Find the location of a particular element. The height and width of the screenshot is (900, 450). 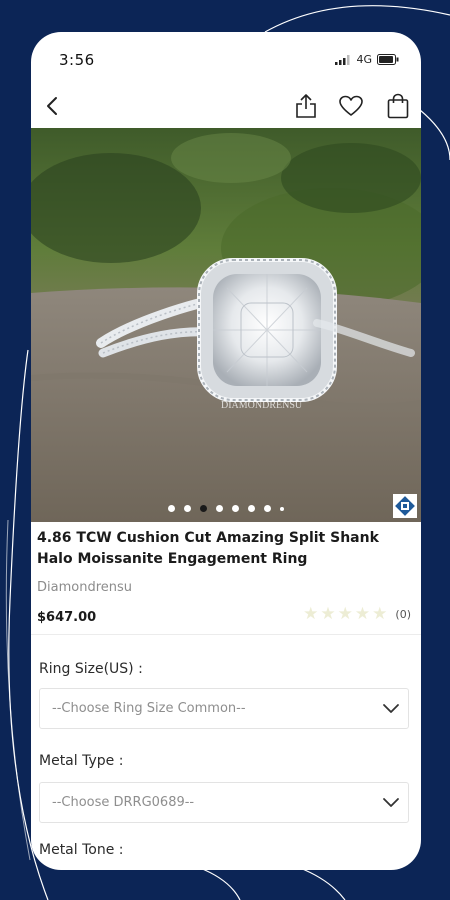

status-time: 3:56 is located at coordinates (77, 60).